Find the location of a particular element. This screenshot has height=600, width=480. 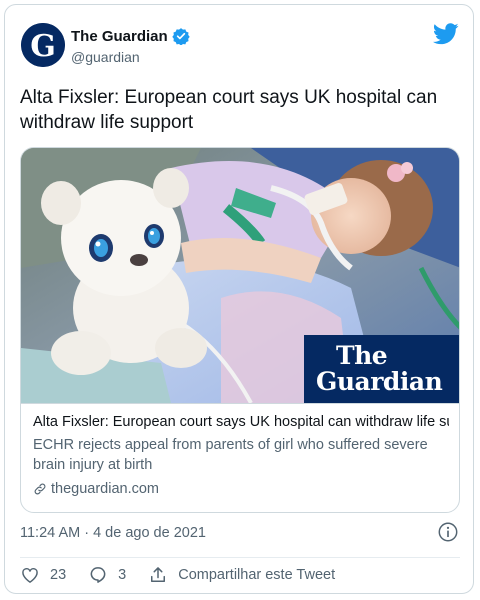

tweet-actions: 23 3 Compartilhar este Tweet is located at coordinates (188, 575).